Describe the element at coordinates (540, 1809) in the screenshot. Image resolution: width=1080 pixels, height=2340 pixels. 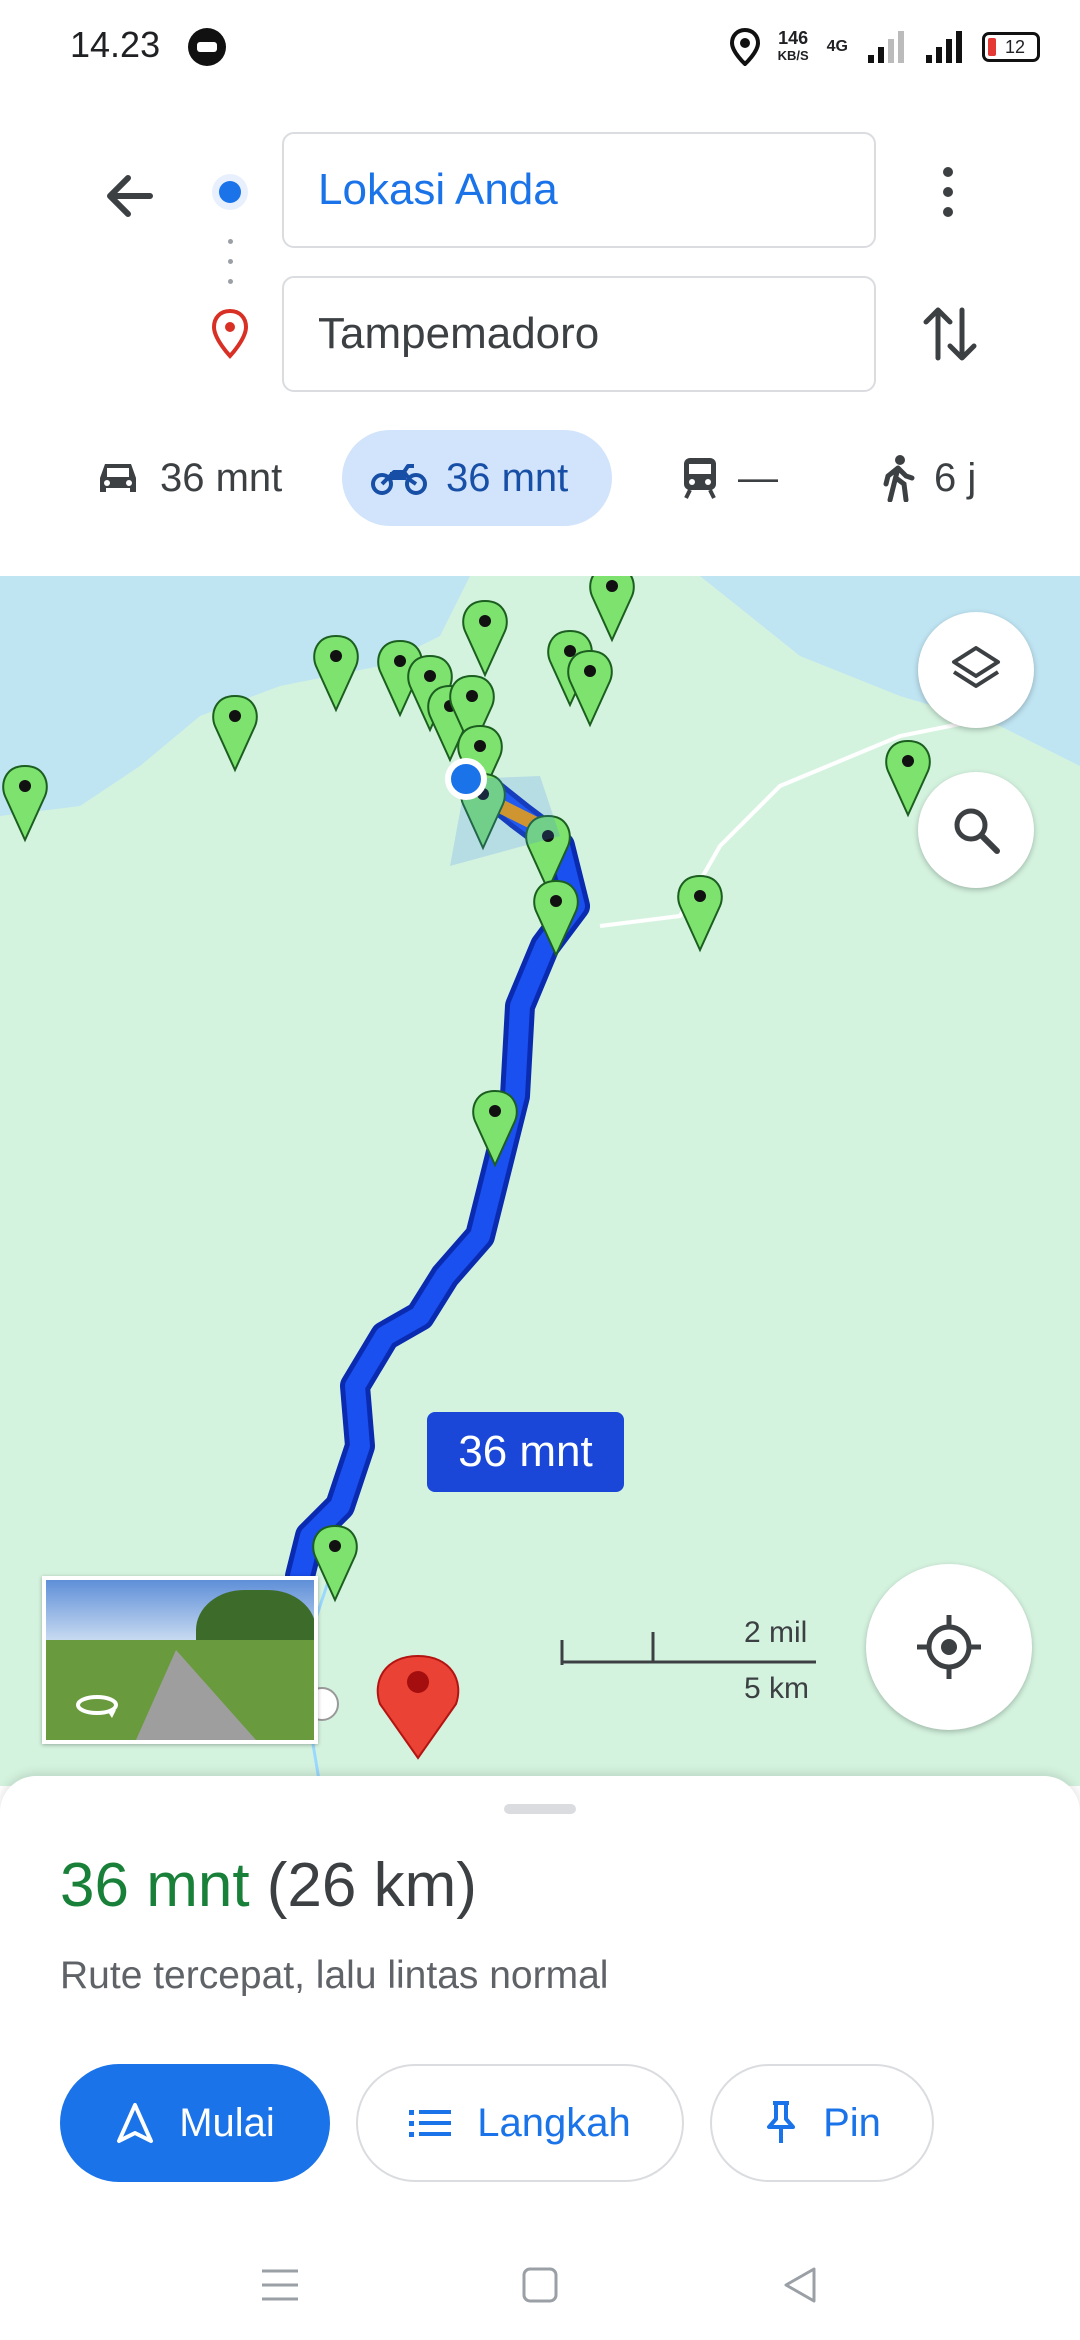
I see `sheet-drag-handle` at that location.